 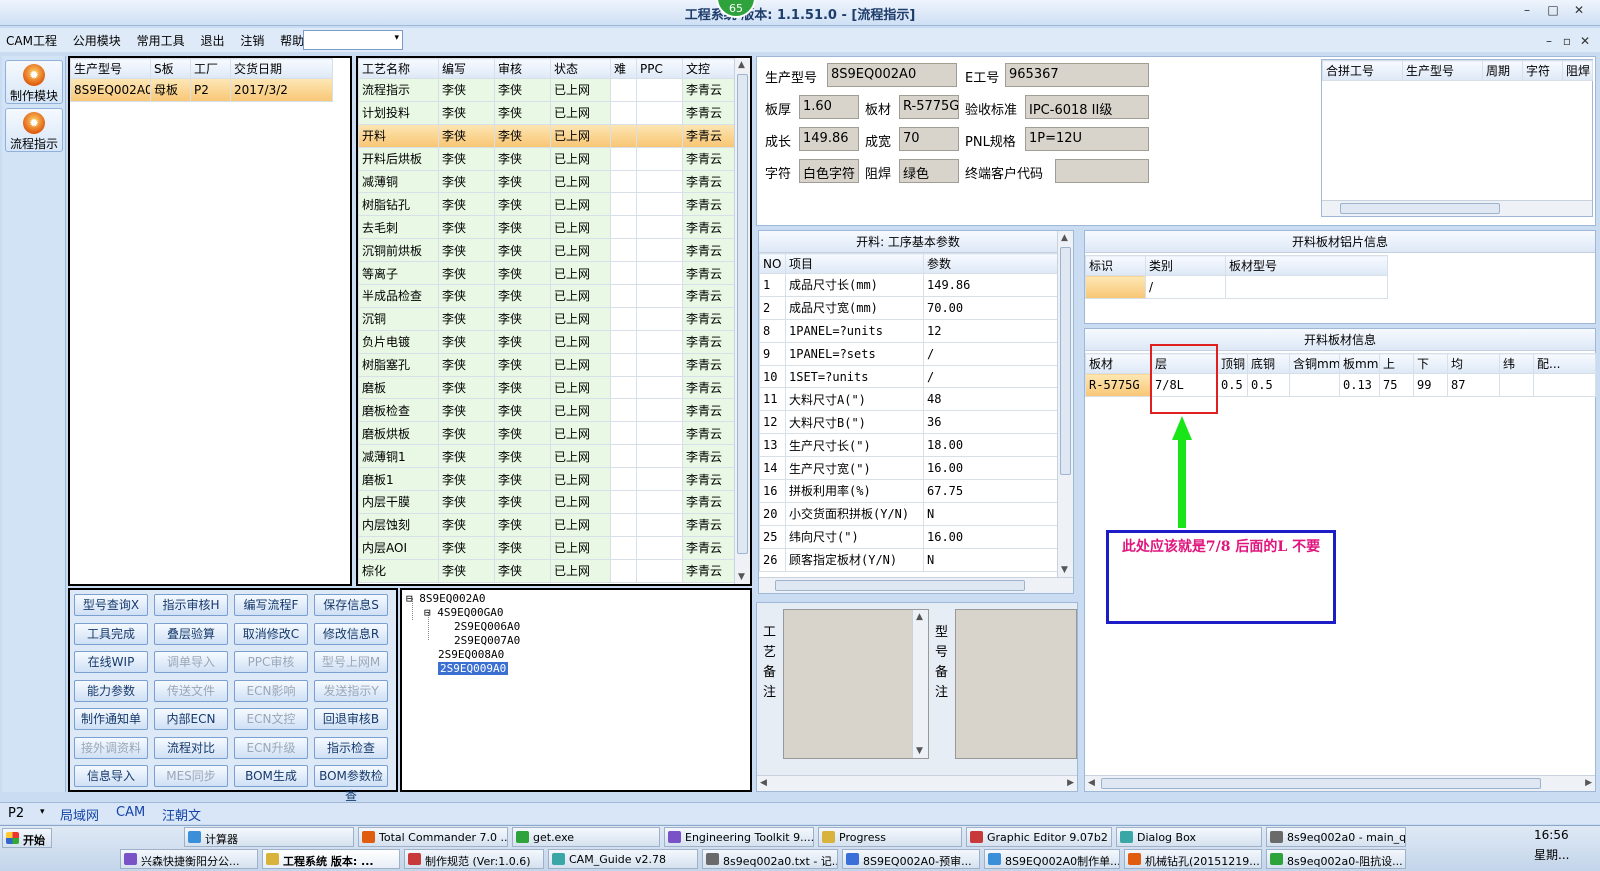 What do you see at coordinates (111, 719) in the screenshot?
I see `action-button: 制作通知单` at bounding box center [111, 719].